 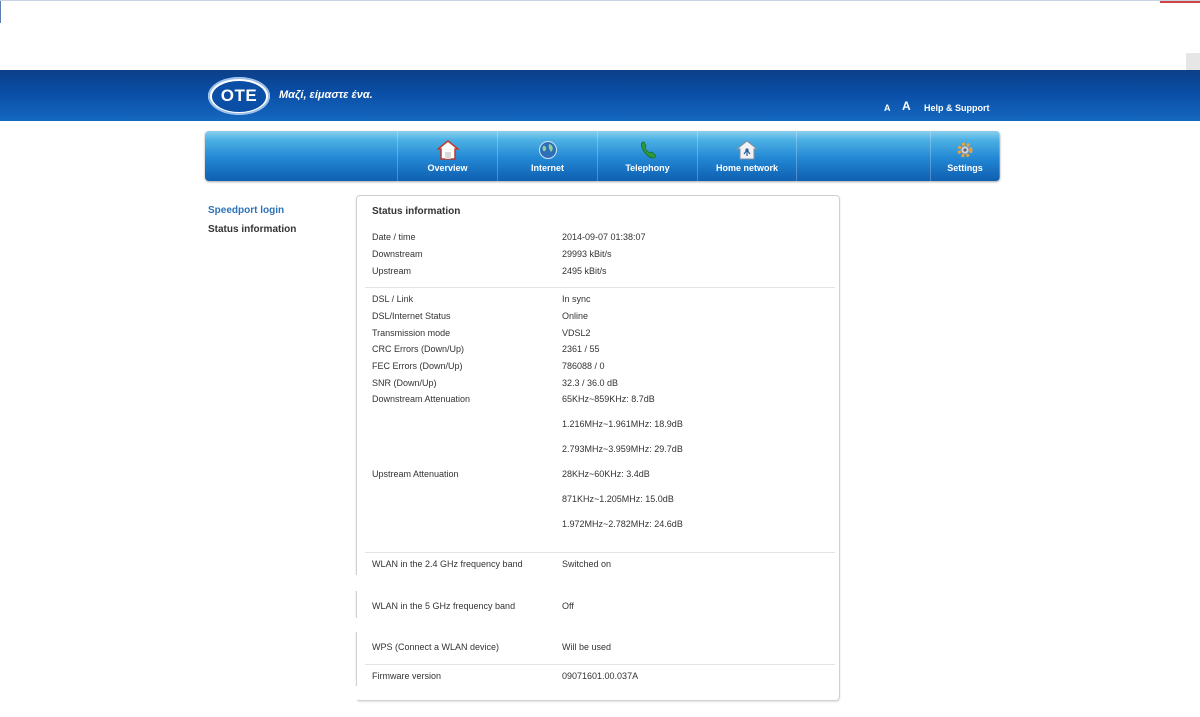 What do you see at coordinates (604, 237) in the screenshot?
I see `datetime-value: 2014-09-07 01:38:07` at bounding box center [604, 237].